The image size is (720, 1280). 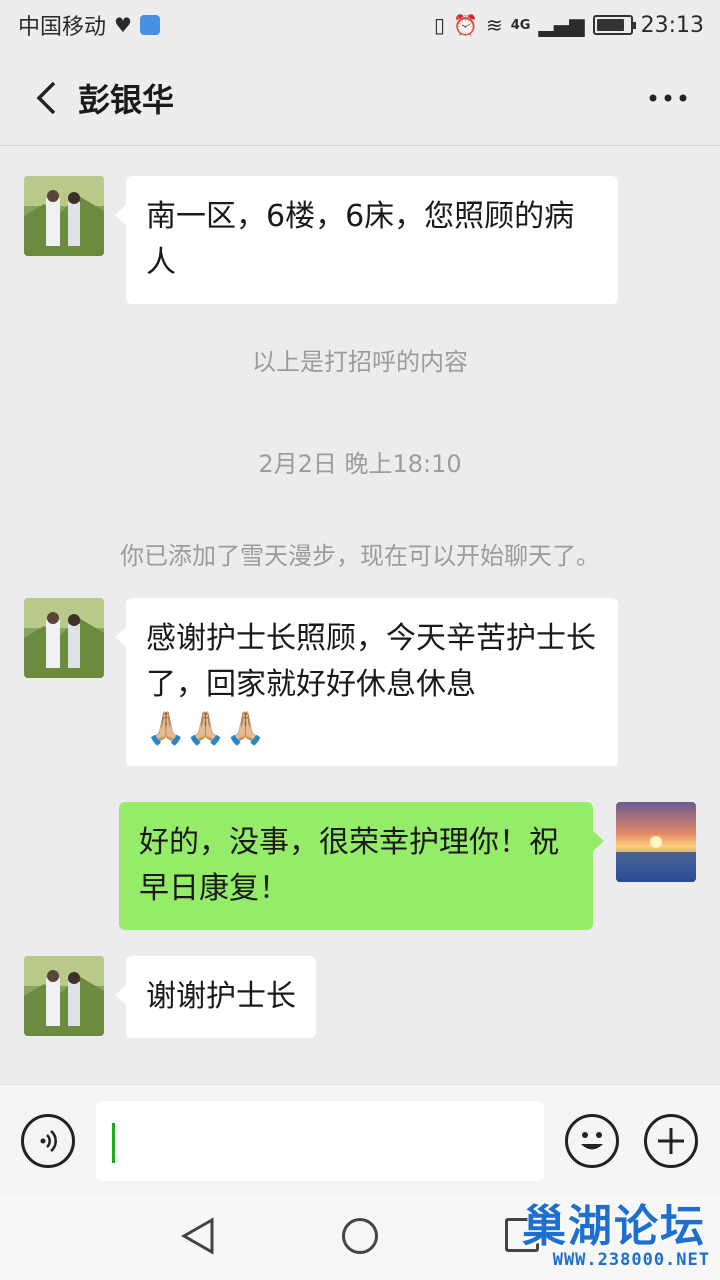 I want to click on back-arrow-icon, so click(x=48, y=98).